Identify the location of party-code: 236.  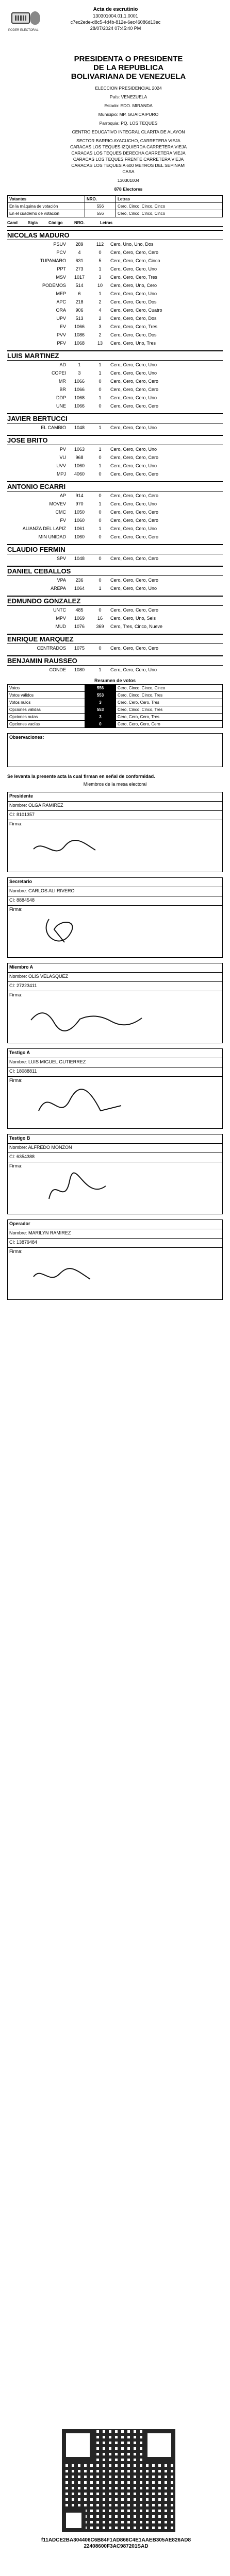
(79, 581).